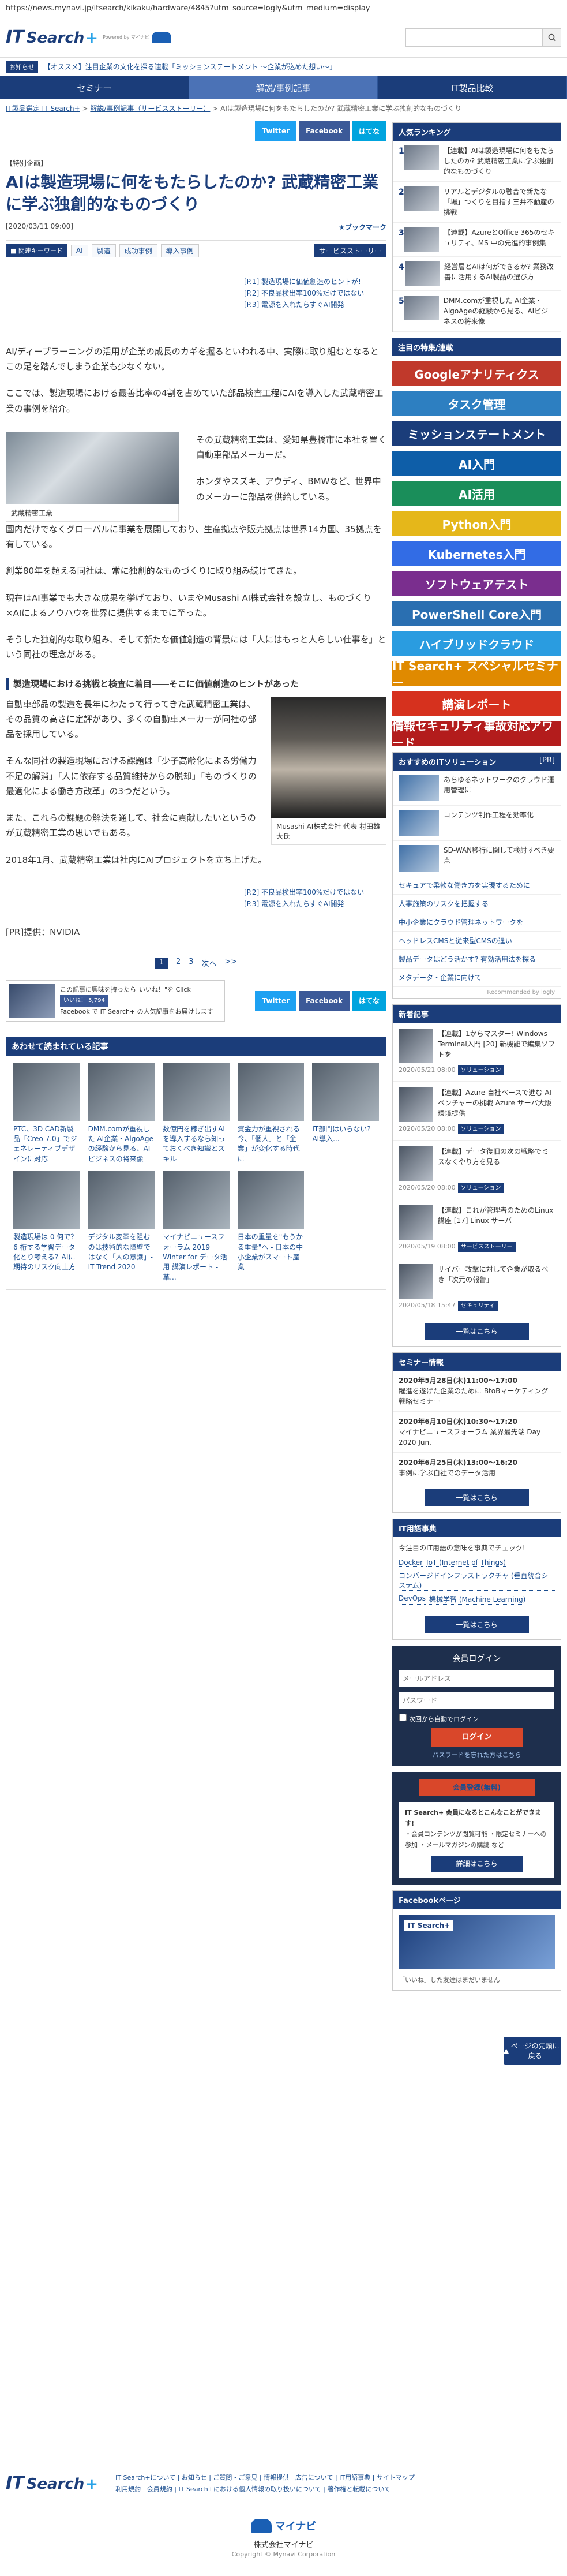 The height and width of the screenshot is (2576, 567). I want to click on feature-banner: Kubernetes入門, so click(476, 553).